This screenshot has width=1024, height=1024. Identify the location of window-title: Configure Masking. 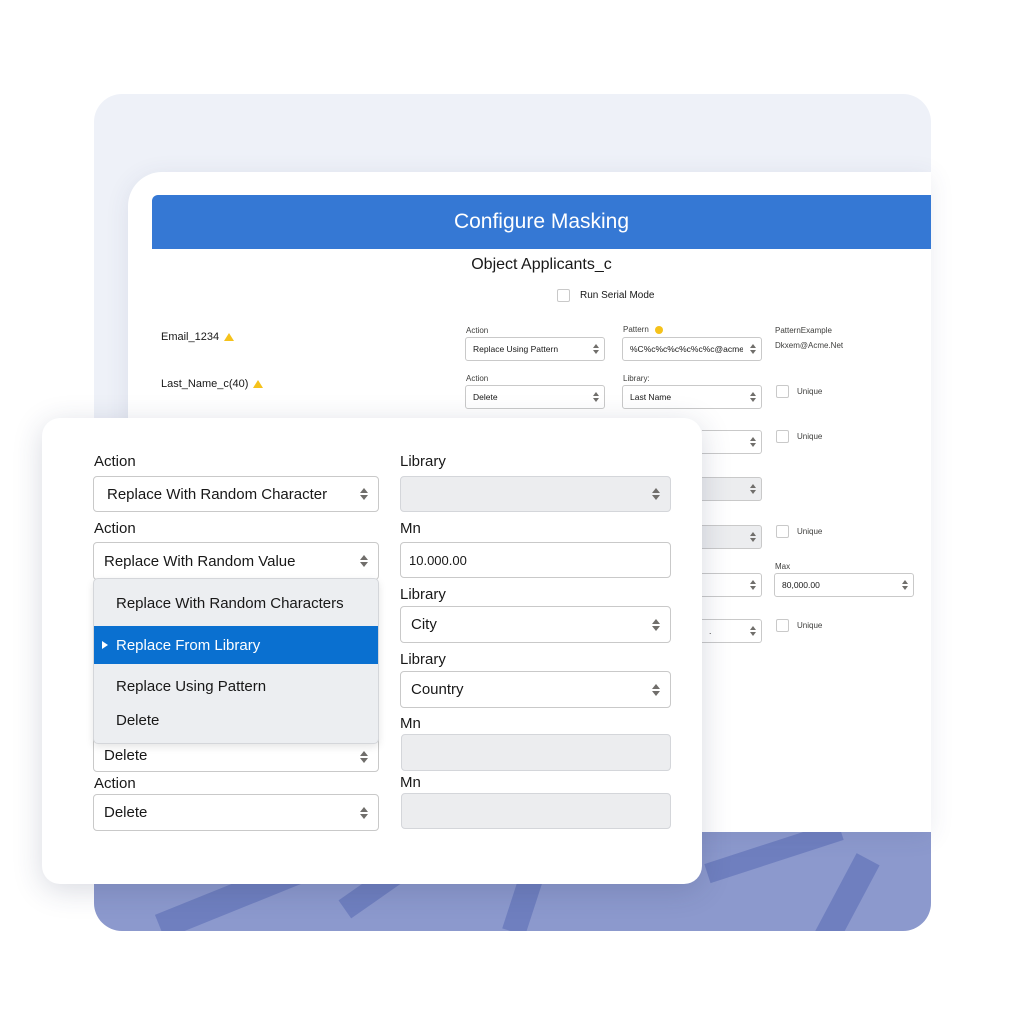
(541, 221).